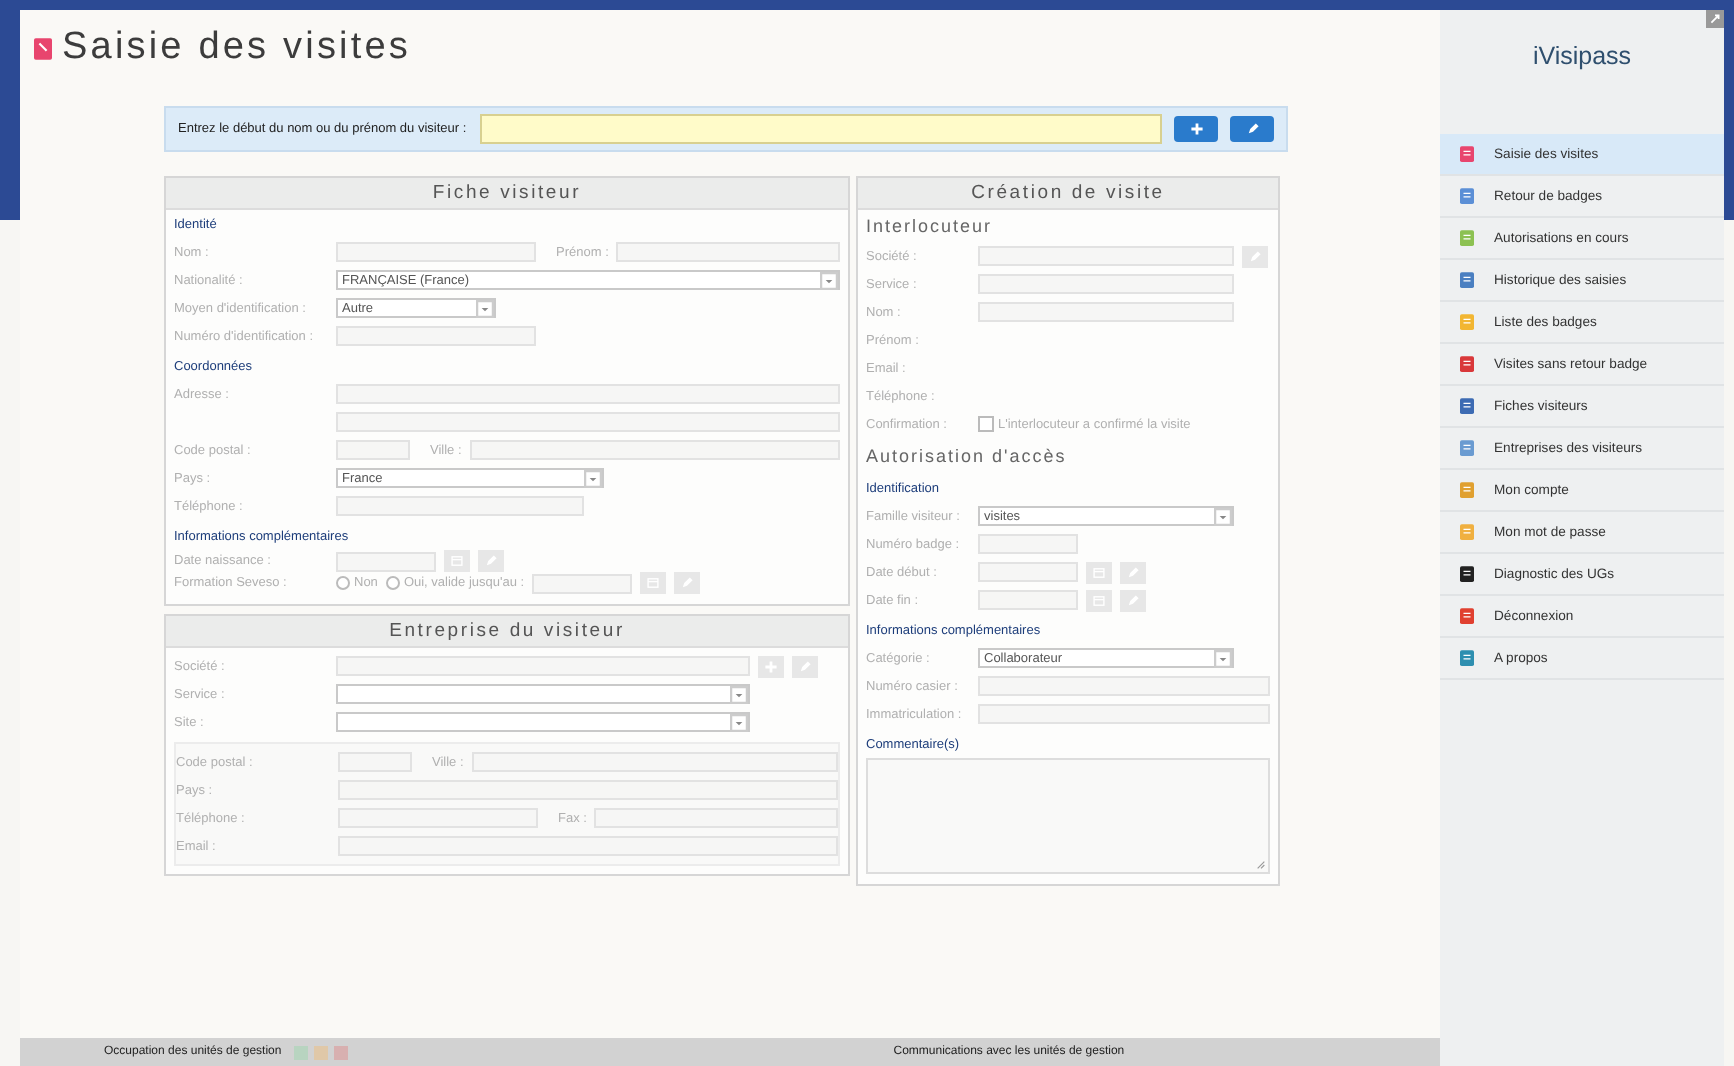  What do you see at coordinates (930, 226) in the screenshot?
I see `section-heading: Interlocuteur` at bounding box center [930, 226].